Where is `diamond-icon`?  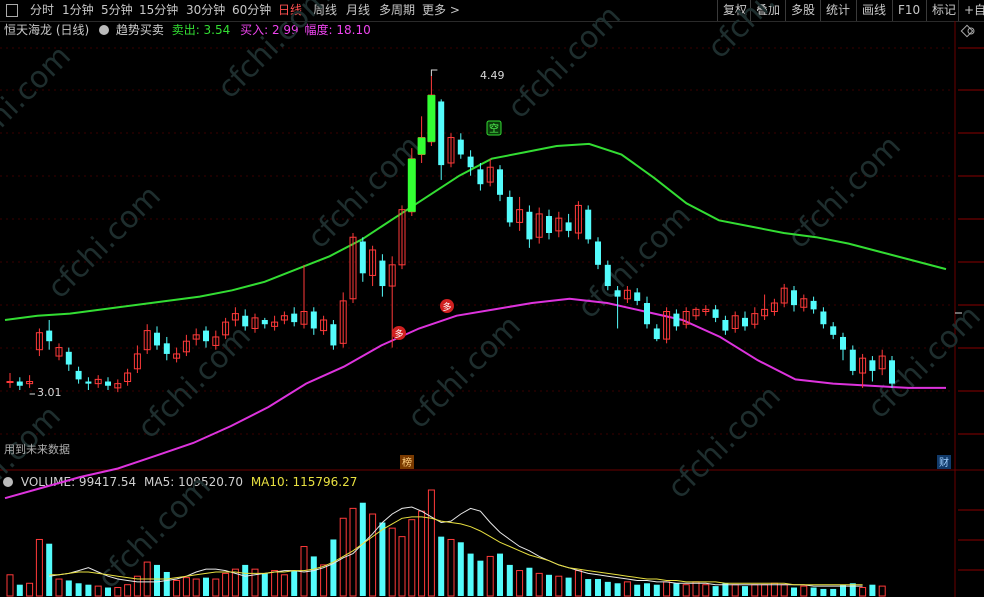 diamond-icon is located at coordinates (967, 31).